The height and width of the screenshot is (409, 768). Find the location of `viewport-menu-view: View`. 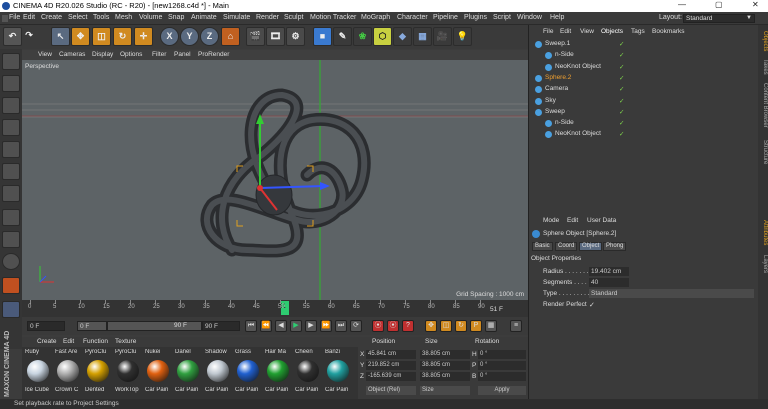

viewport-menu-view: View is located at coordinates (45, 54).